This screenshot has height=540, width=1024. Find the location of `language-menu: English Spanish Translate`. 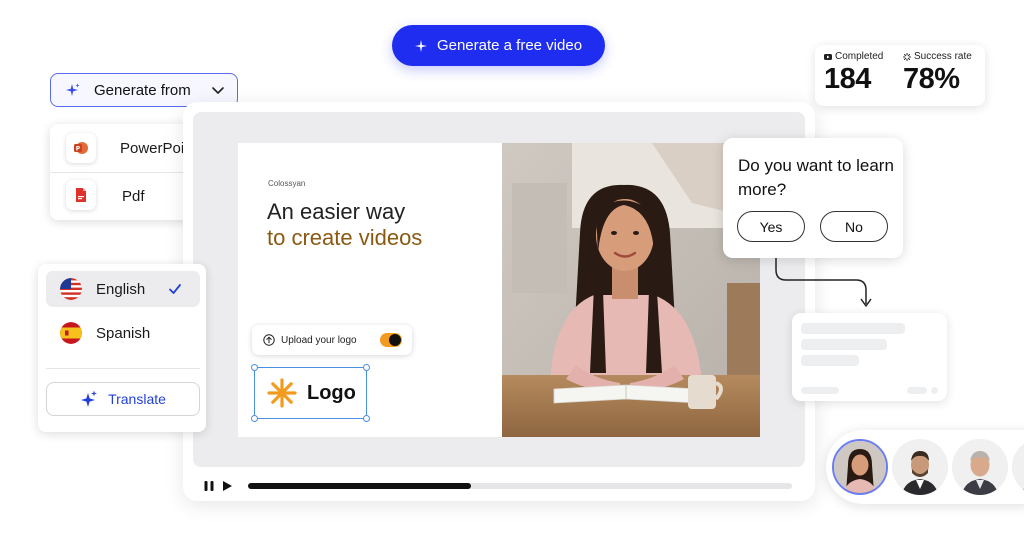

language-menu: English Spanish Translate is located at coordinates (122, 348).